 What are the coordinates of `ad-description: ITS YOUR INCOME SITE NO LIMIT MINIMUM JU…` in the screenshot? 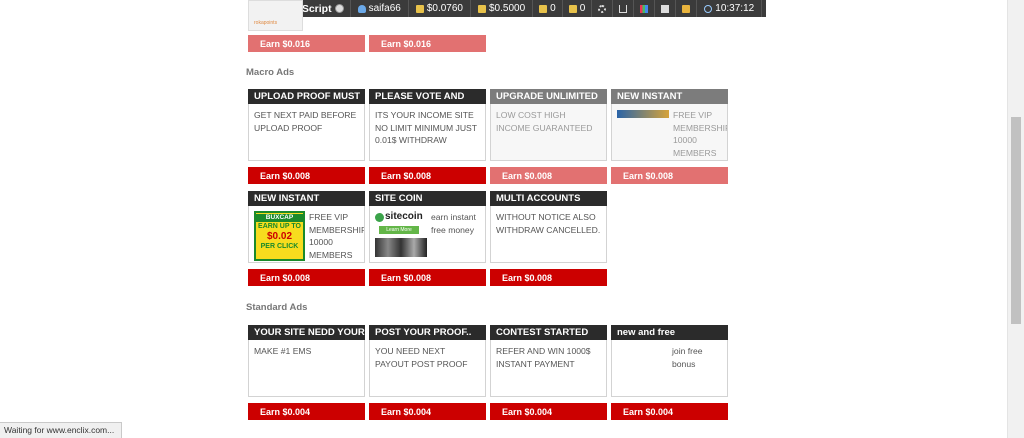 It's located at (427, 132).